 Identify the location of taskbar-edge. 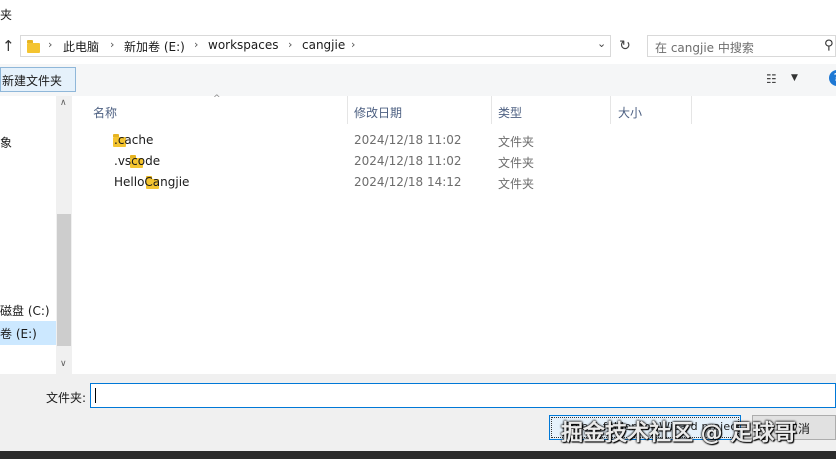
(418, 455).